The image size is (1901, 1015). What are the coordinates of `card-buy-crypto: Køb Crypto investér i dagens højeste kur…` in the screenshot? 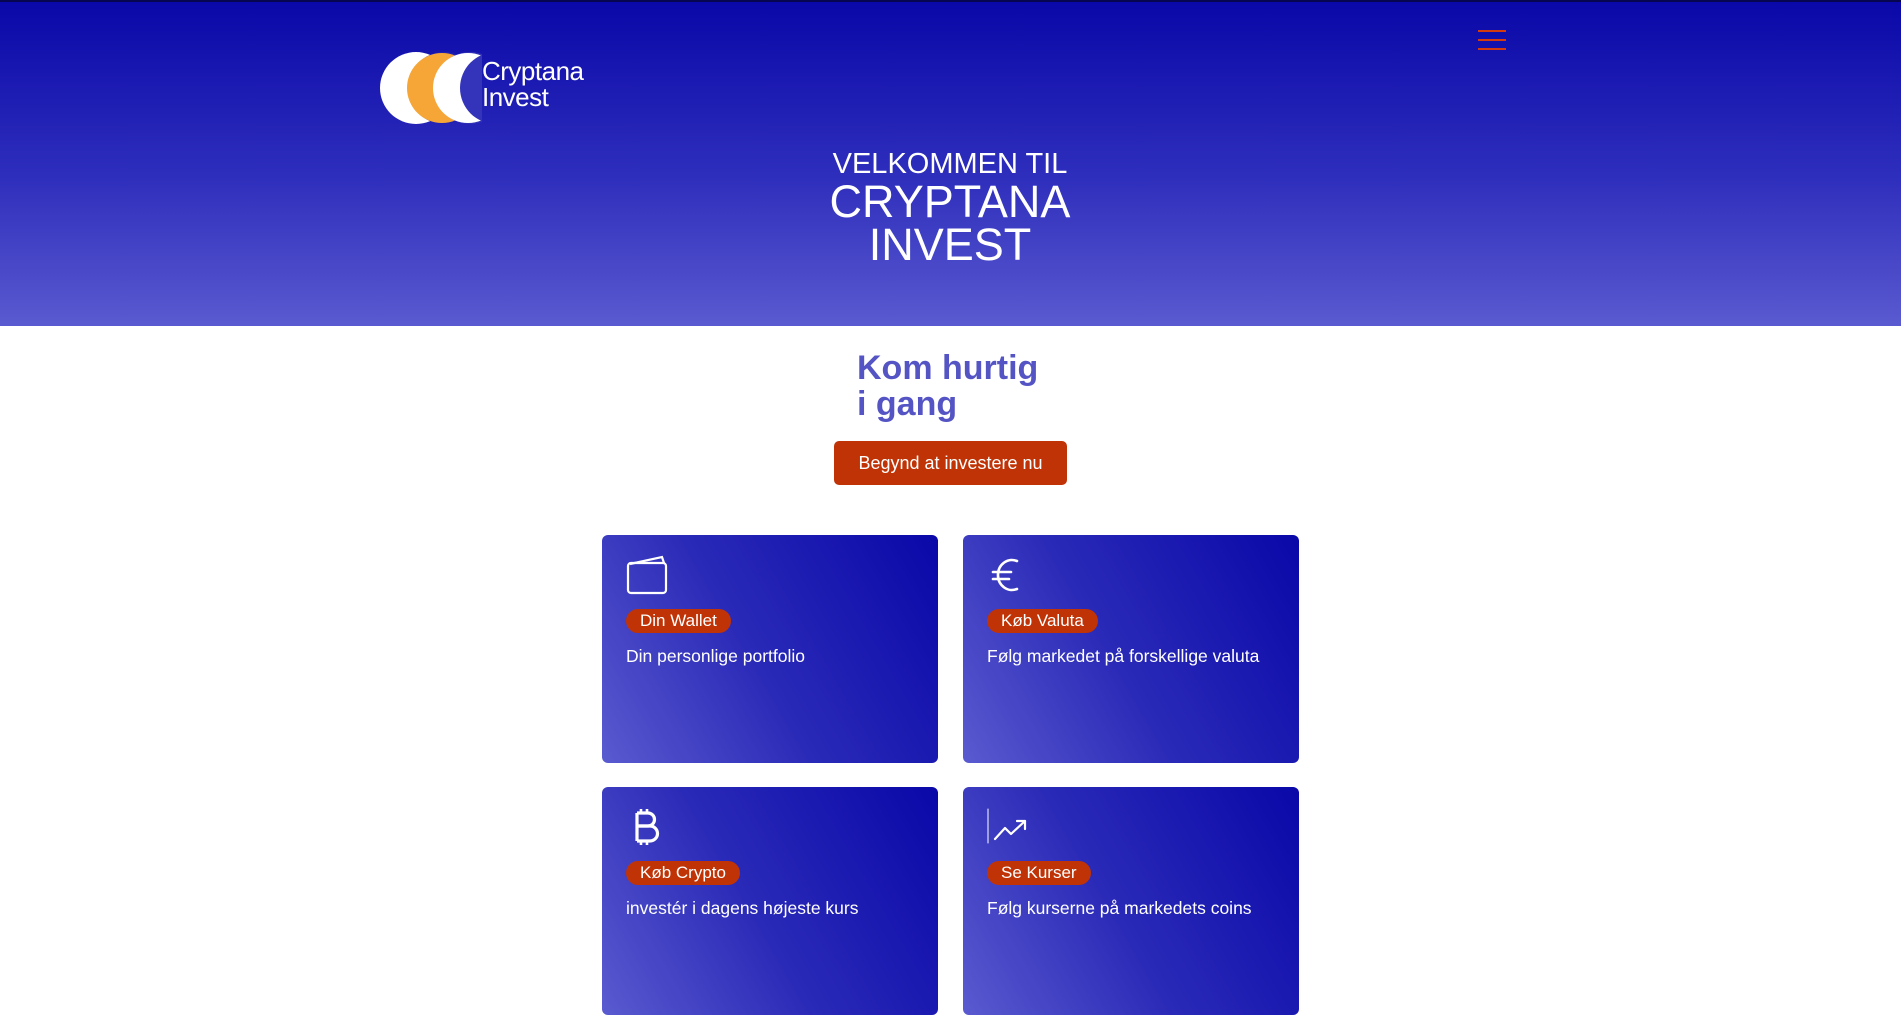 It's located at (770, 901).